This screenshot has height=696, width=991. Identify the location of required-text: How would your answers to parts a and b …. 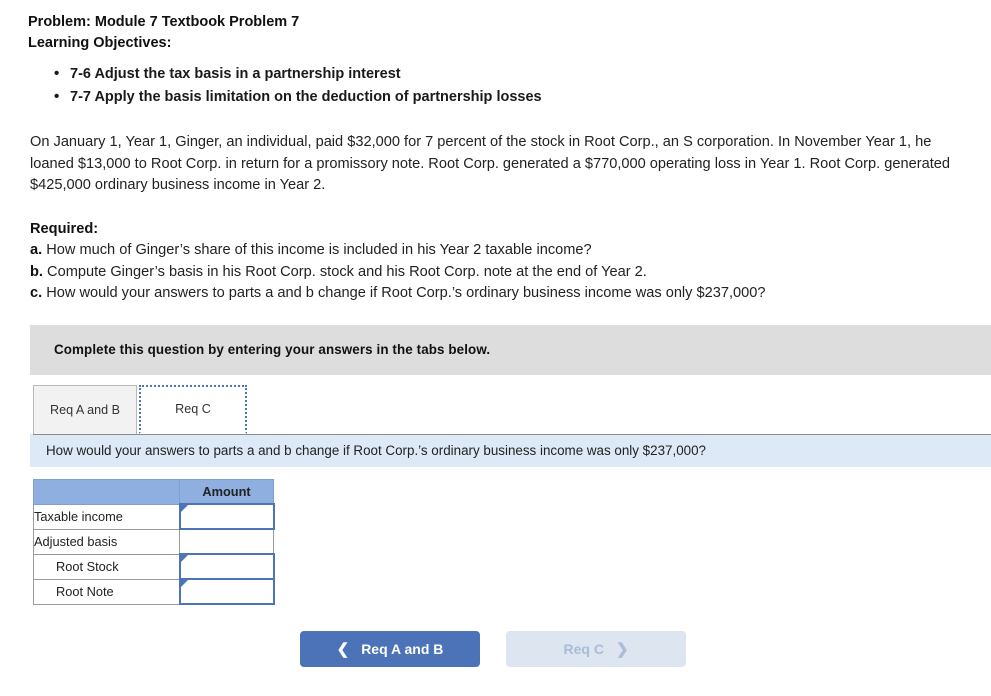
(406, 293).